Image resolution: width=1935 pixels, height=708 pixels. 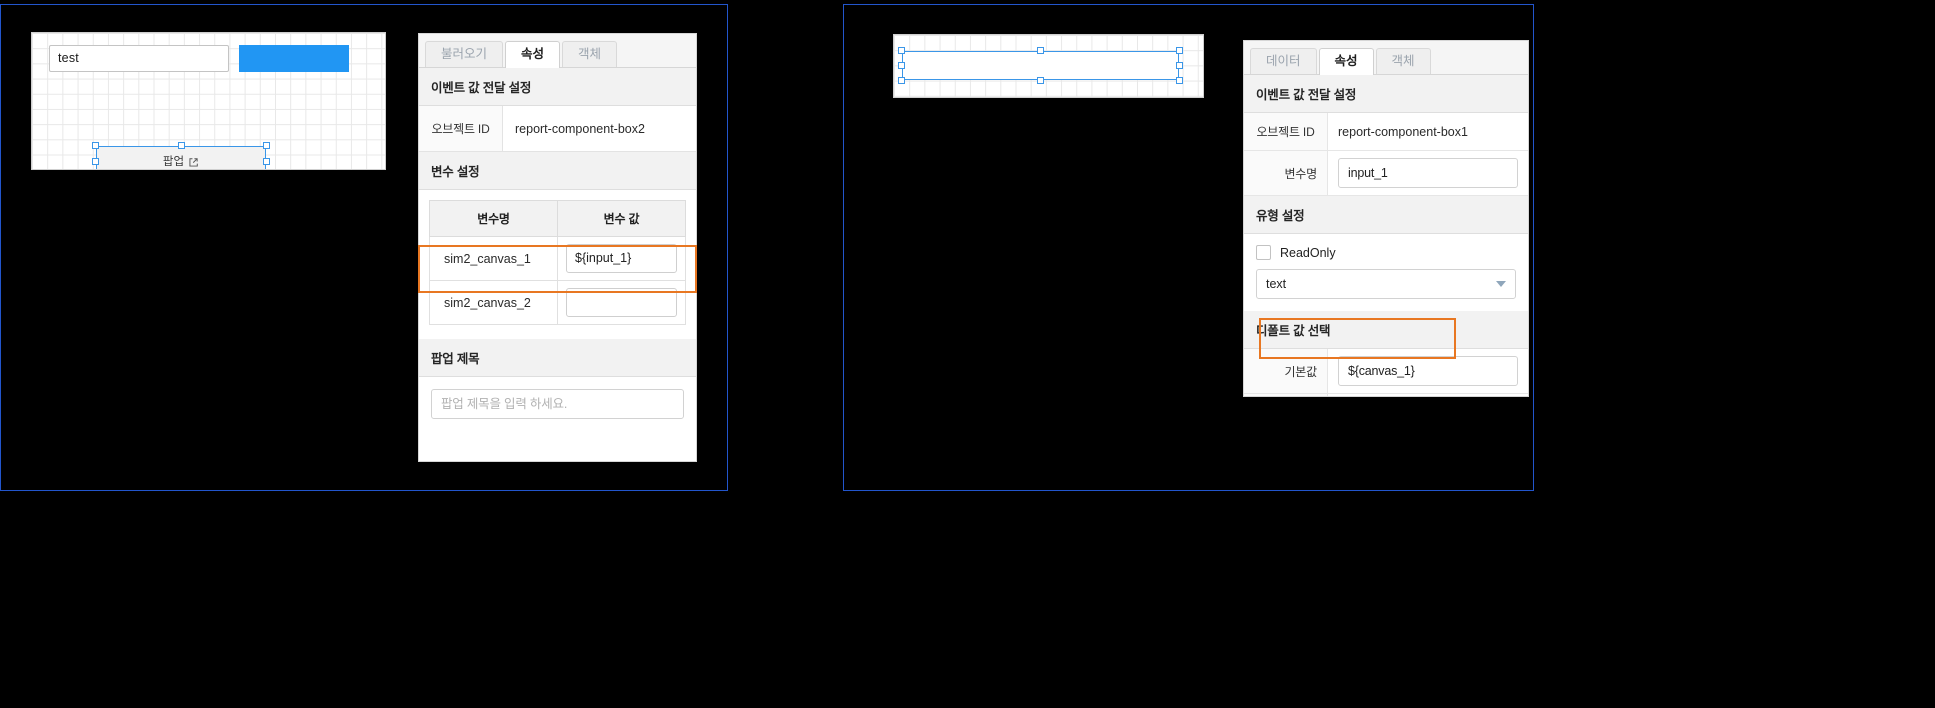 What do you see at coordinates (294, 58) in the screenshot?
I see `canvas-primary-button` at bounding box center [294, 58].